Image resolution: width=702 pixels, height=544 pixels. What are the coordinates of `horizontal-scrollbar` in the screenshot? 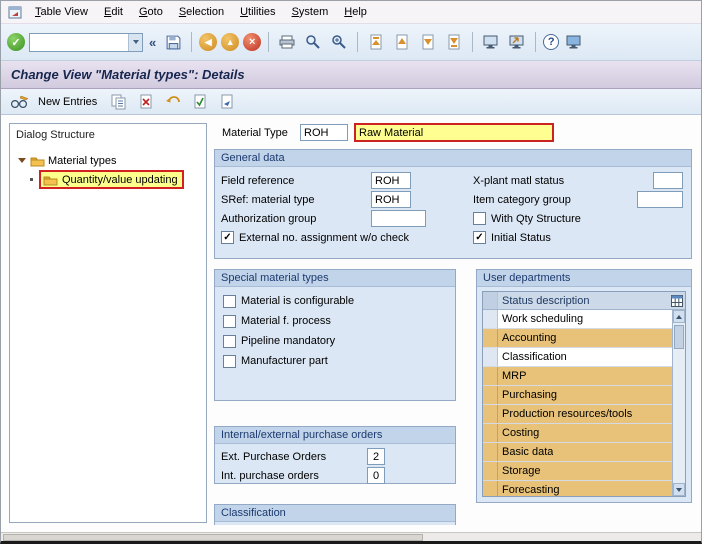 It's located at (351, 536).